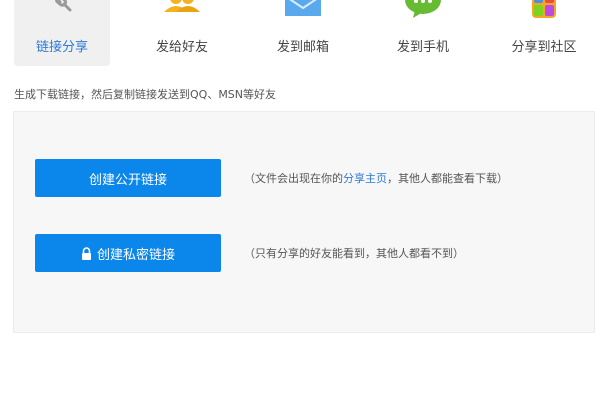 The image size is (600, 400). Describe the element at coordinates (544, 33) in the screenshot. I see `tab-share-community: 分享到社区` at that location.